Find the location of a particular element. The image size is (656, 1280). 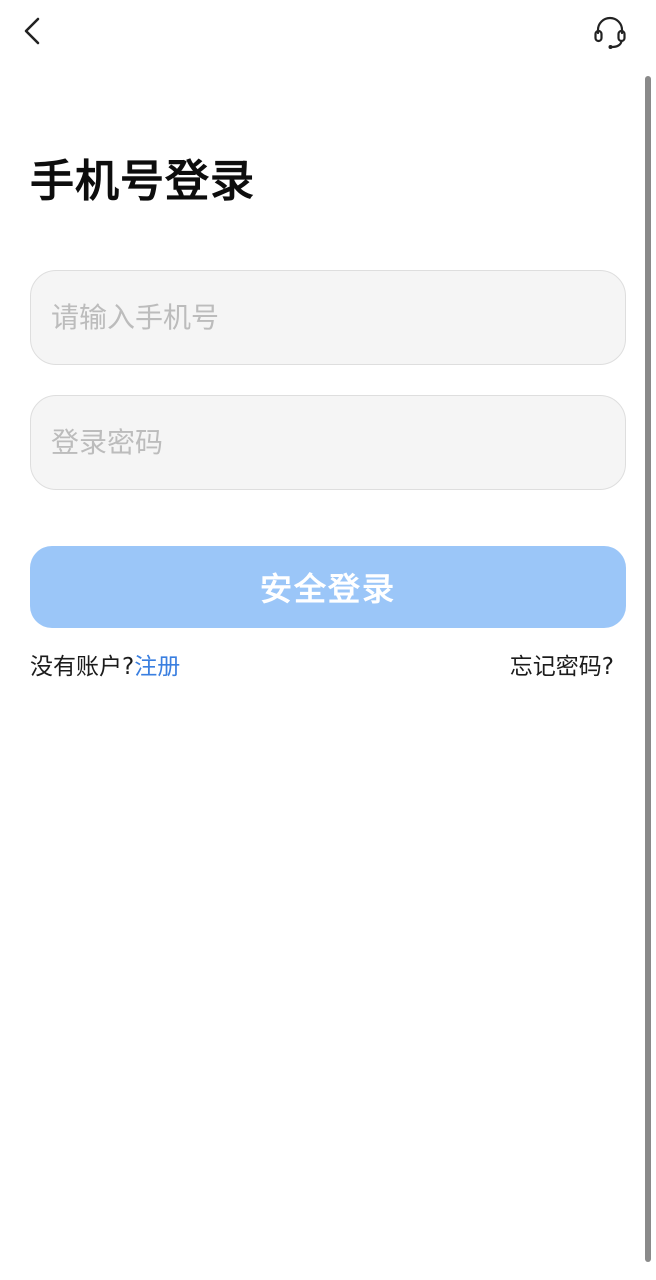

top-bar is located at coordinates (328, 32).